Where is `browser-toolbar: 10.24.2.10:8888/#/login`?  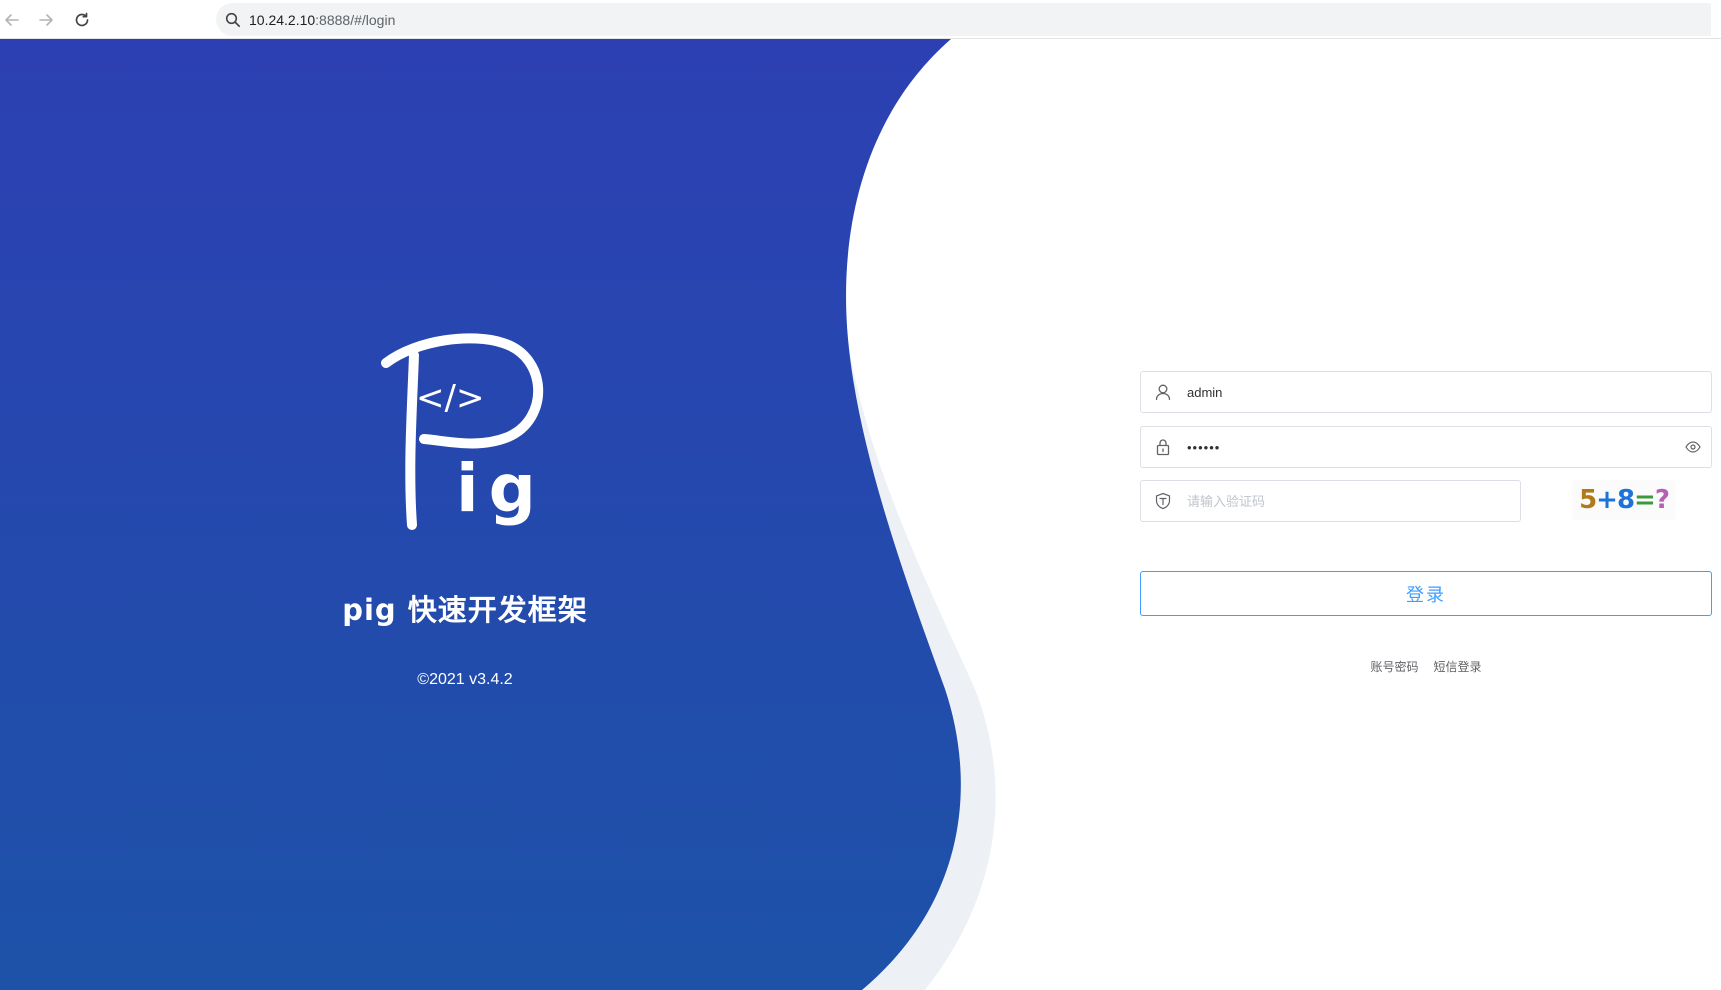 browser-toolbar: 10.24.2.10:8888/#/login is located at coordinates (860, 19).